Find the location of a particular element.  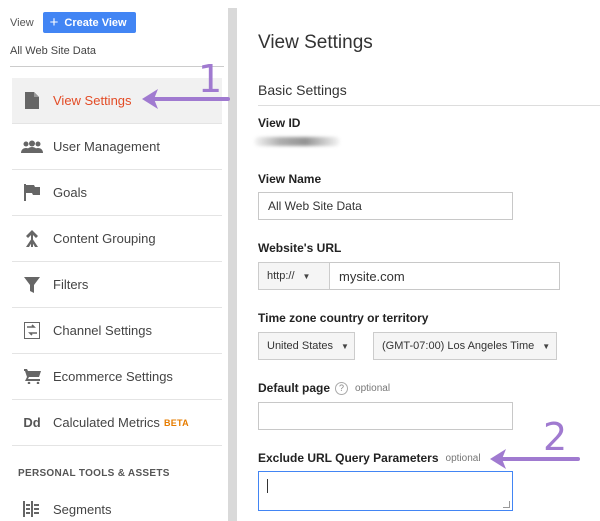

document-icon is located at coordinates (32, 100).